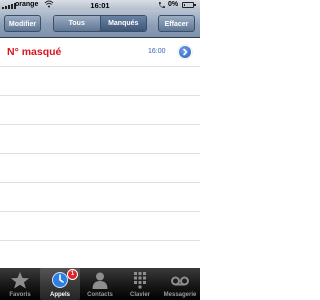 Image resolution: width=320 pixels, height=300 pixels. I want to click on battery-icon, so click(189, 5).